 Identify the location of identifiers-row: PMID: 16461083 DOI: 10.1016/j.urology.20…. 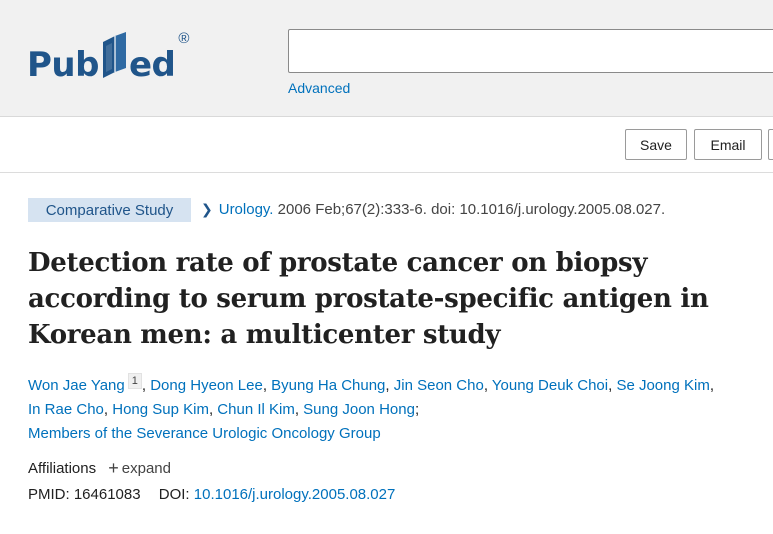
(211, 494).